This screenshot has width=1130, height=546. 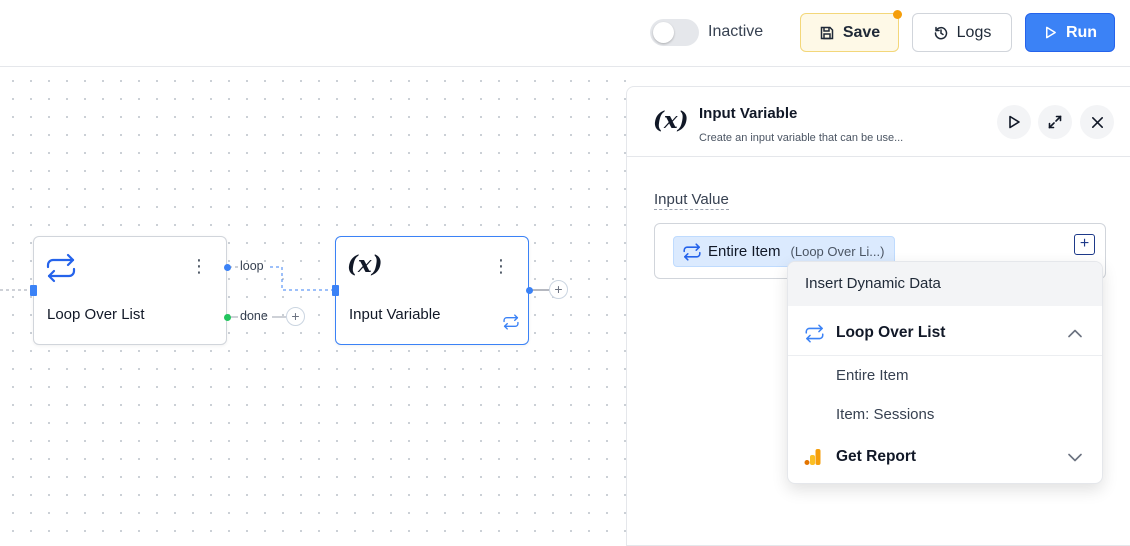 I want to click on node-input-variable: (x) ⋮ Input Variable, so click(x=432, y=290).